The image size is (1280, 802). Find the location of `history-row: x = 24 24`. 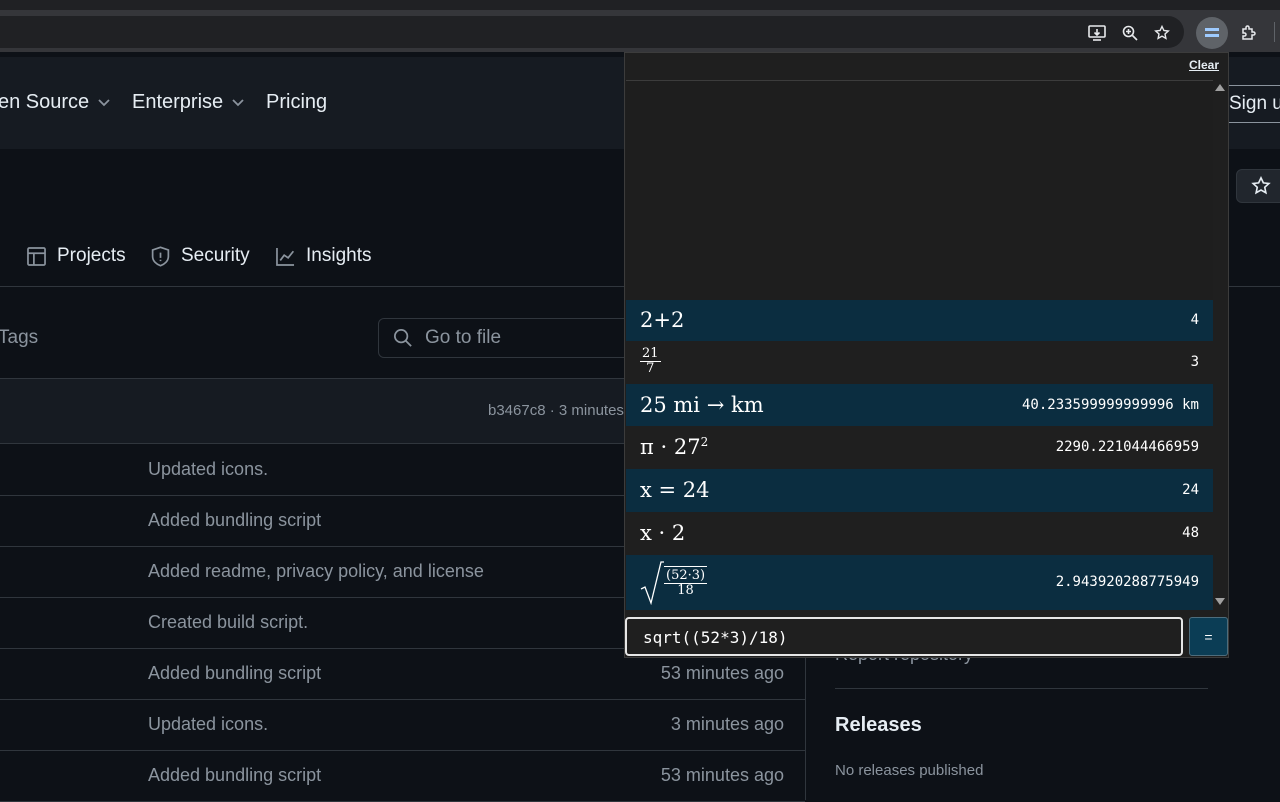

history-row: x = 24 24 is located at coordinates (919, 490).